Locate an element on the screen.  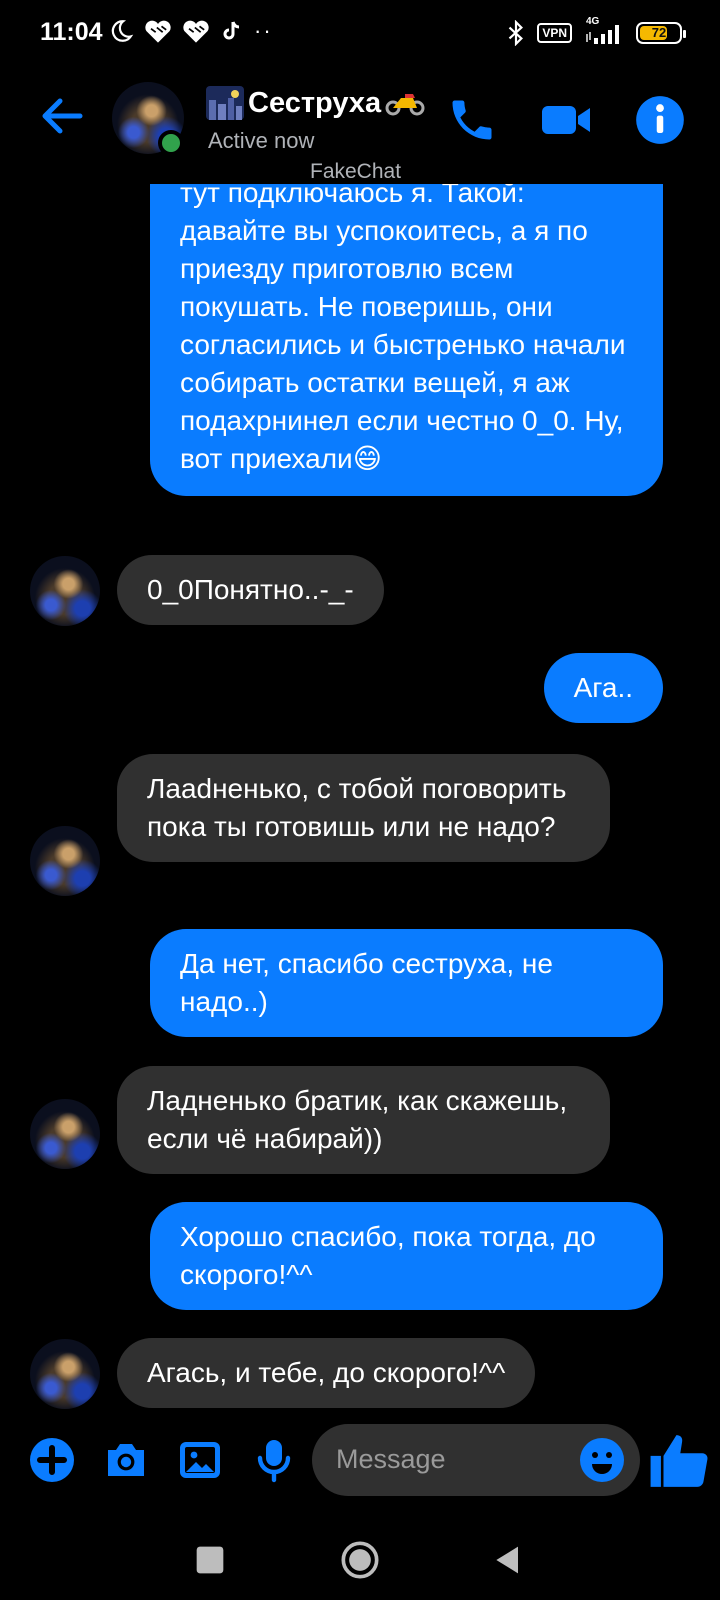
signal-icon: 4G is located at coordinates (604, 31).